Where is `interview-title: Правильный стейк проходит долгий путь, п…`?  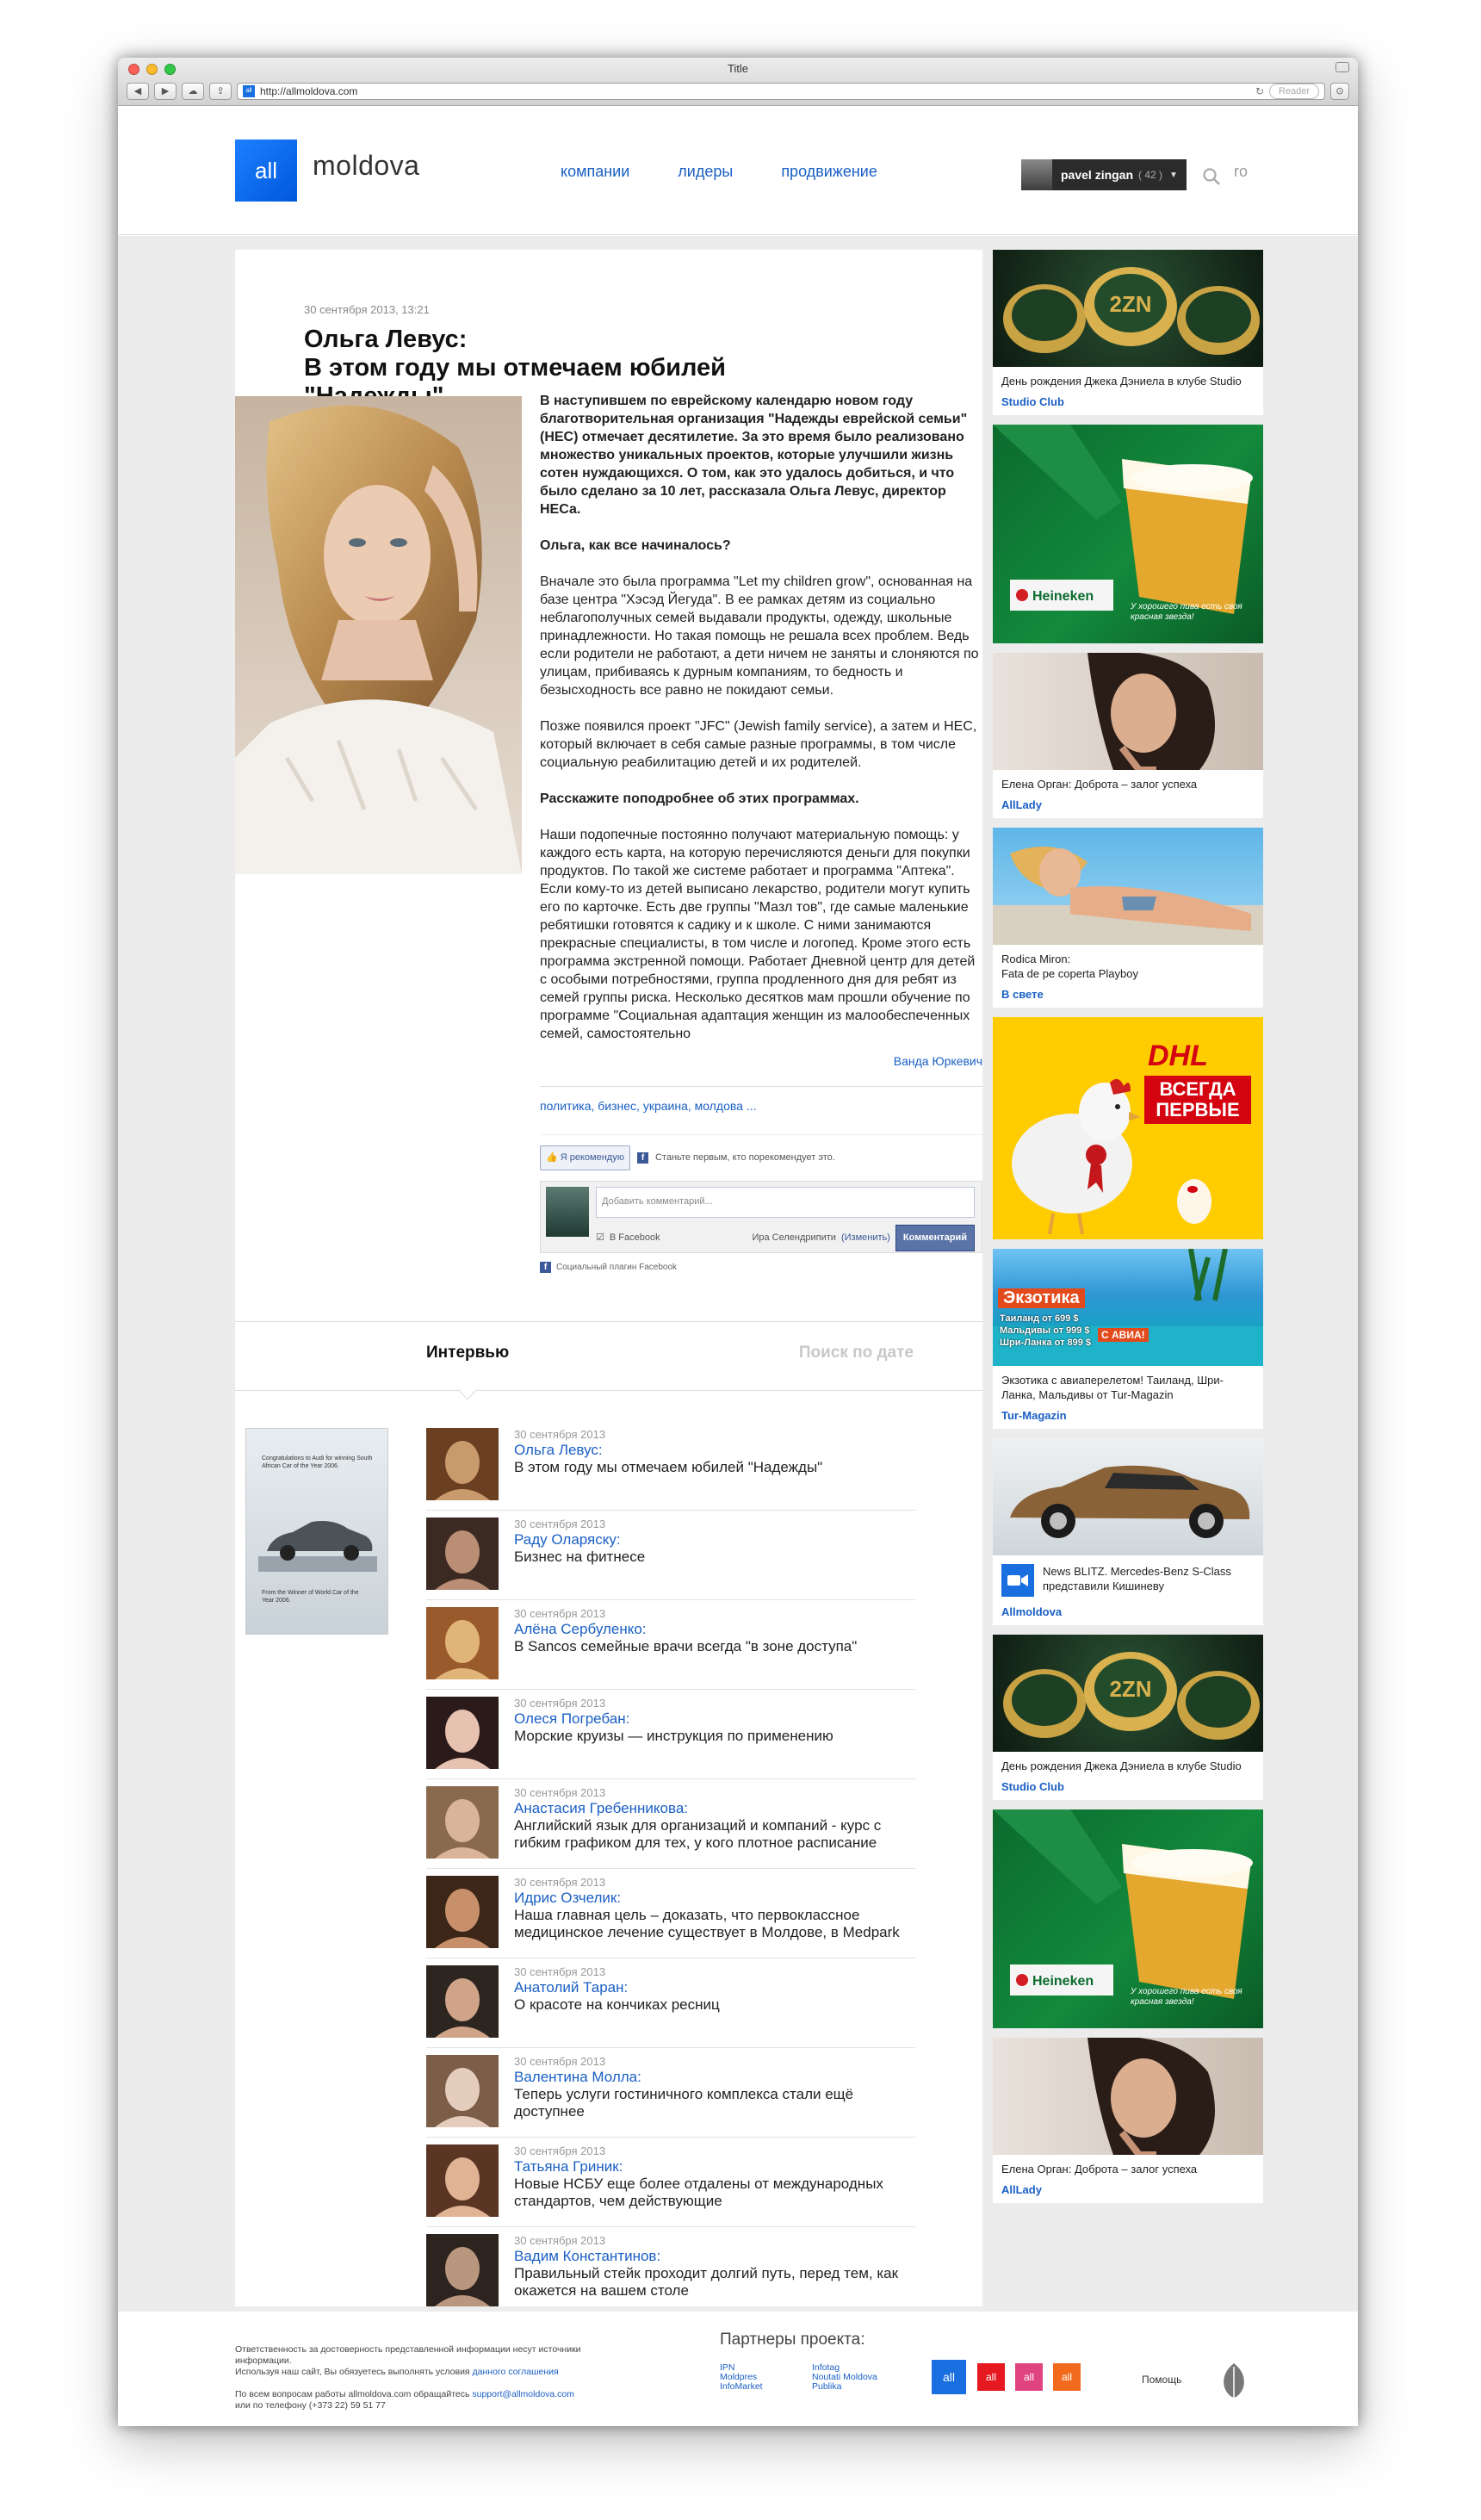
interview-title: Правильный стейк проходит долгий путь, п… is located at coordinates (714, 2283).